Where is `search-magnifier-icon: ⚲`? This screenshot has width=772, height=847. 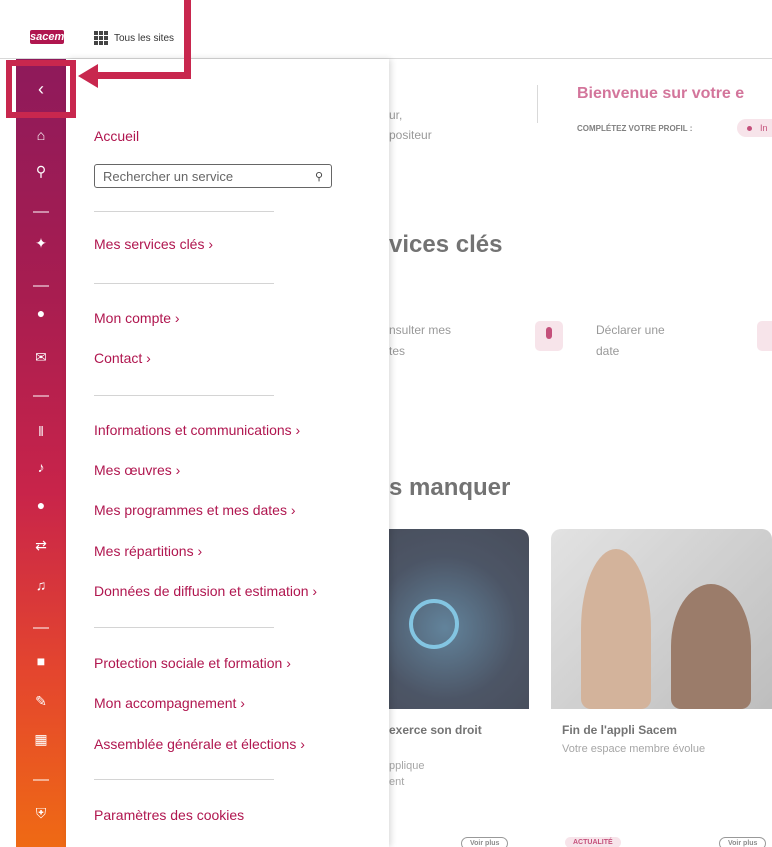
search-magnifier-icon: ⚲ is located at coordinates (319, 176).